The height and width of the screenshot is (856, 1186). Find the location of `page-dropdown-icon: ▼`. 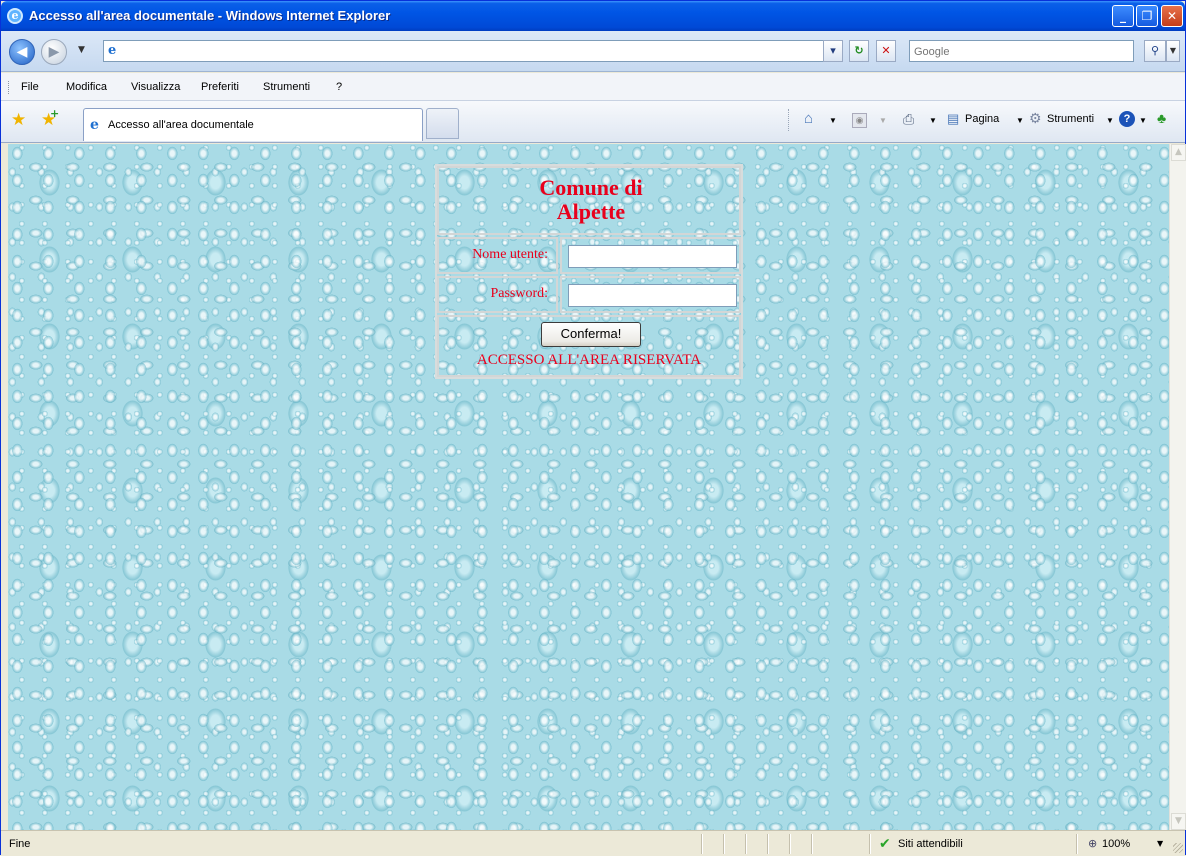

page-dropdown-icon: ▼ is located at coordinates (1020, 120).